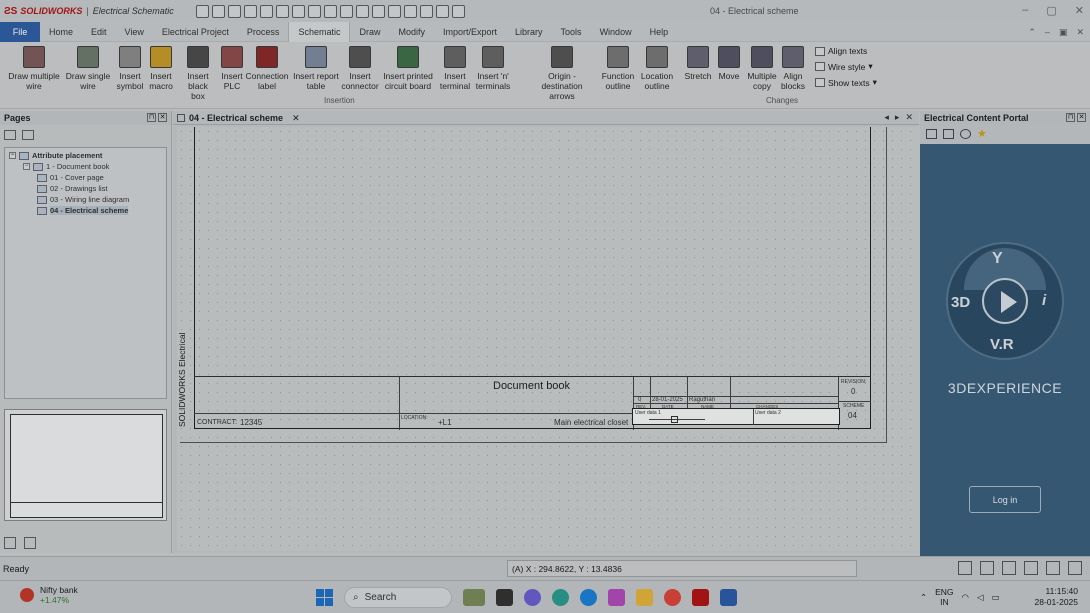 This screenshot has width=1090, height=613. I want to click on menu-window: Window, so click(616, 32).